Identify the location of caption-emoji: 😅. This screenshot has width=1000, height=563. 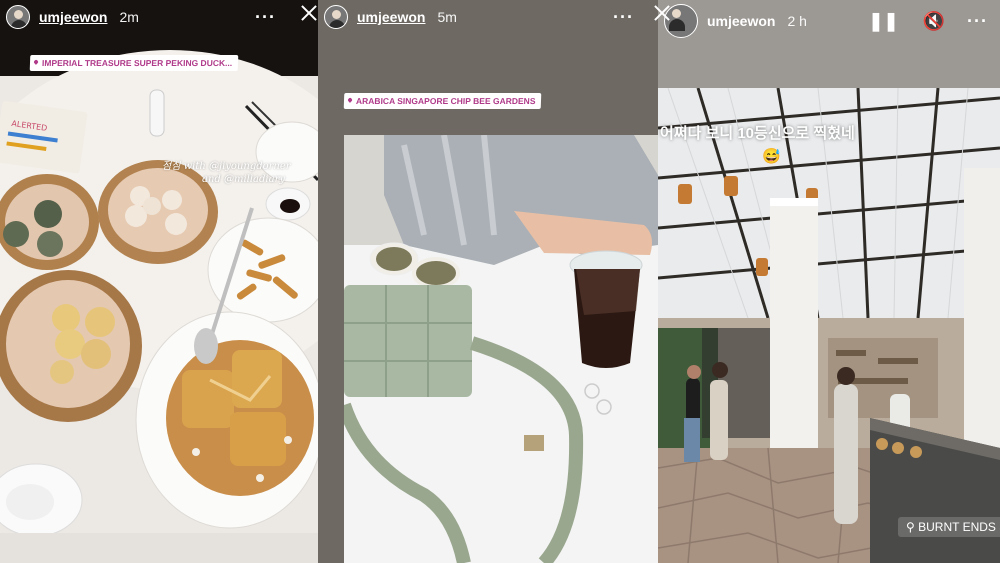
(771, 156).